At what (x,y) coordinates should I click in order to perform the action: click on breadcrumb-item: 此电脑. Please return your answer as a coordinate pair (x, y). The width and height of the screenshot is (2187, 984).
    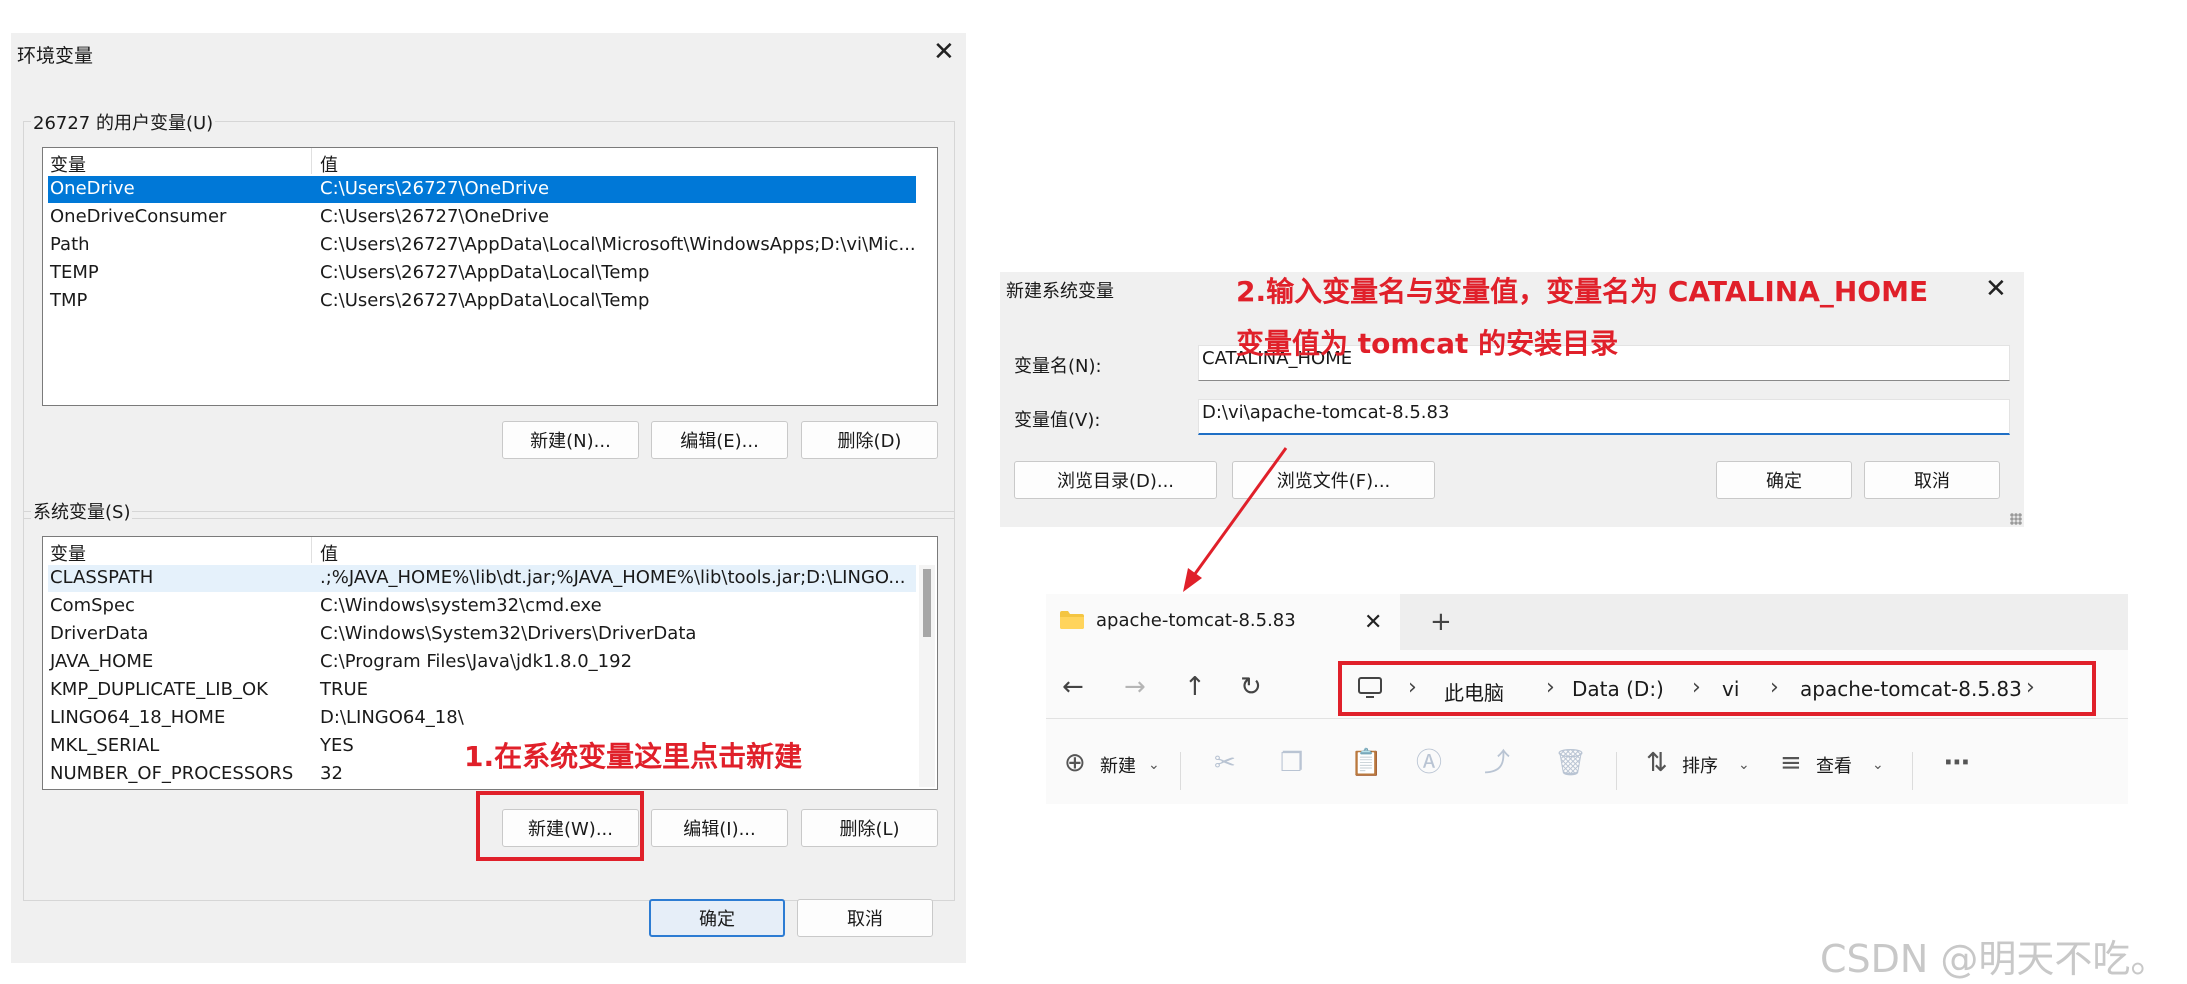
    Looking at the image, I should click on (1474, 691).